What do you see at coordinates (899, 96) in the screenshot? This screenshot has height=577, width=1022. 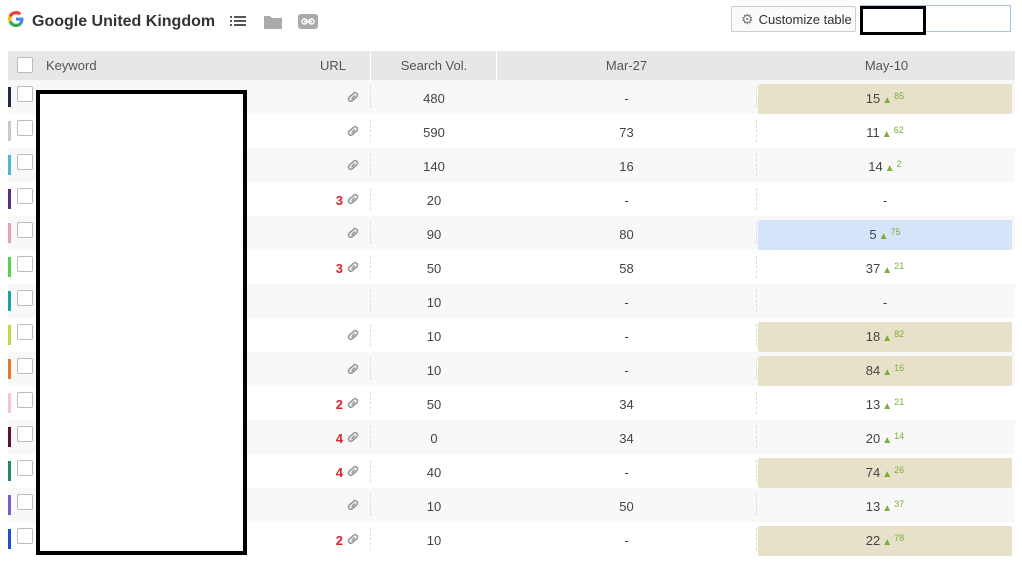 I see `rank-change: 85` at bounding box center [899, 96].